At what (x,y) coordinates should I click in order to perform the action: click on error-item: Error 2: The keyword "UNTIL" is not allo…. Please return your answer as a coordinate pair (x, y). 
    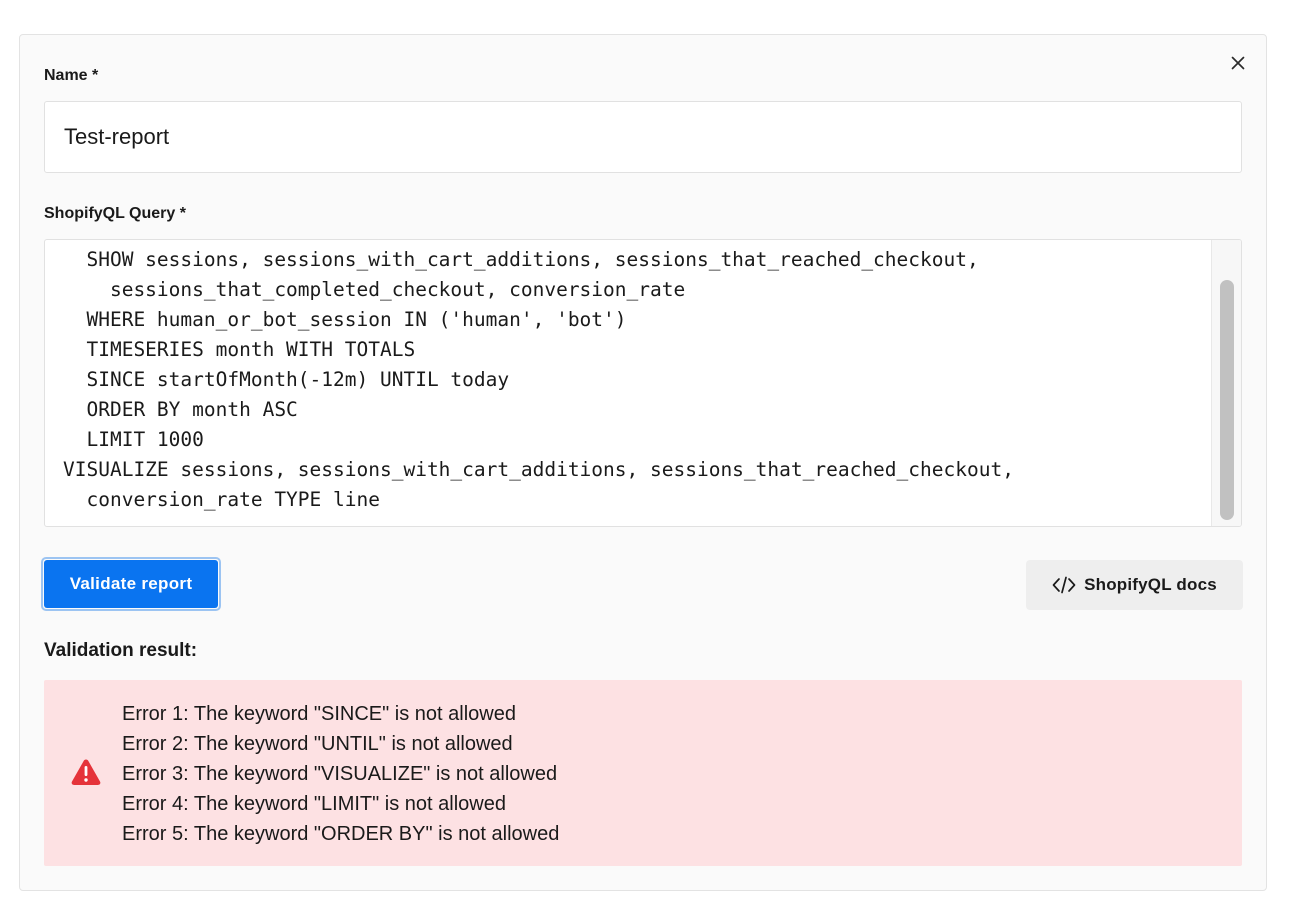
    Looking at the image, I should click on (317, 744).